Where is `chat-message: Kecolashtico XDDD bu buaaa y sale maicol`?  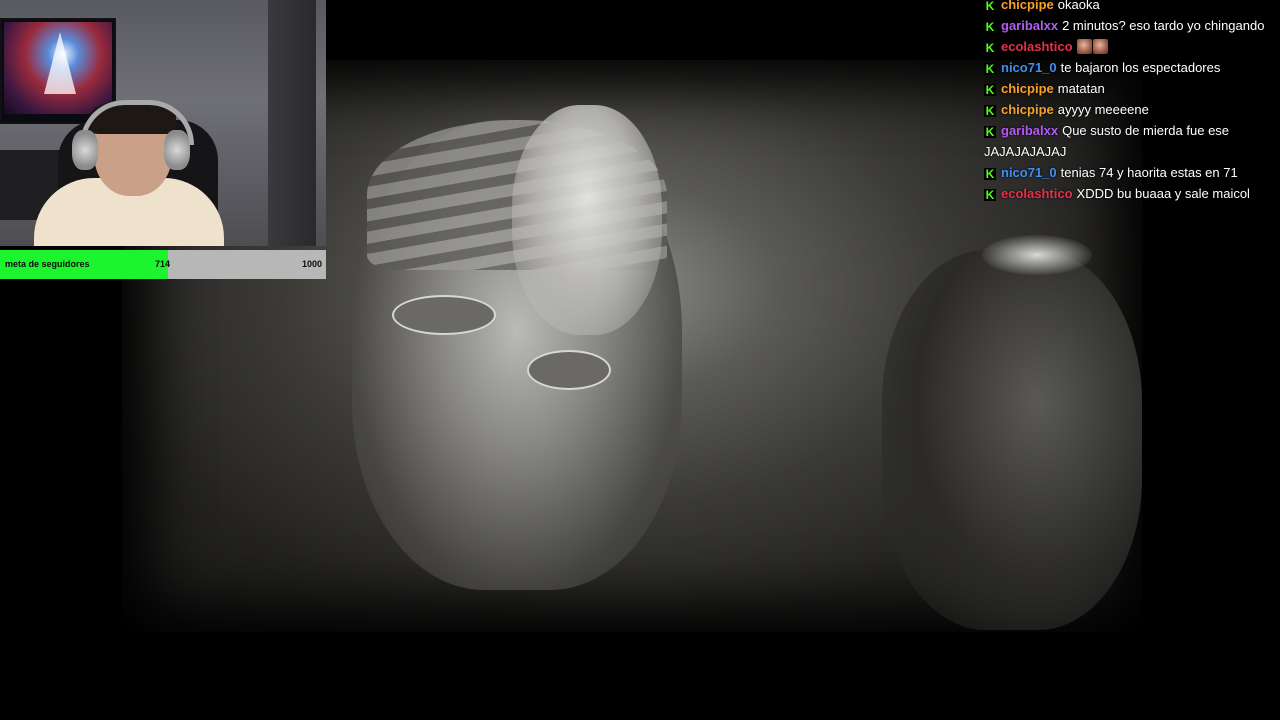
chat-message: Kecolashtico XDDD bu buaaa y sale maicol is located at coordinates (1130, 193).